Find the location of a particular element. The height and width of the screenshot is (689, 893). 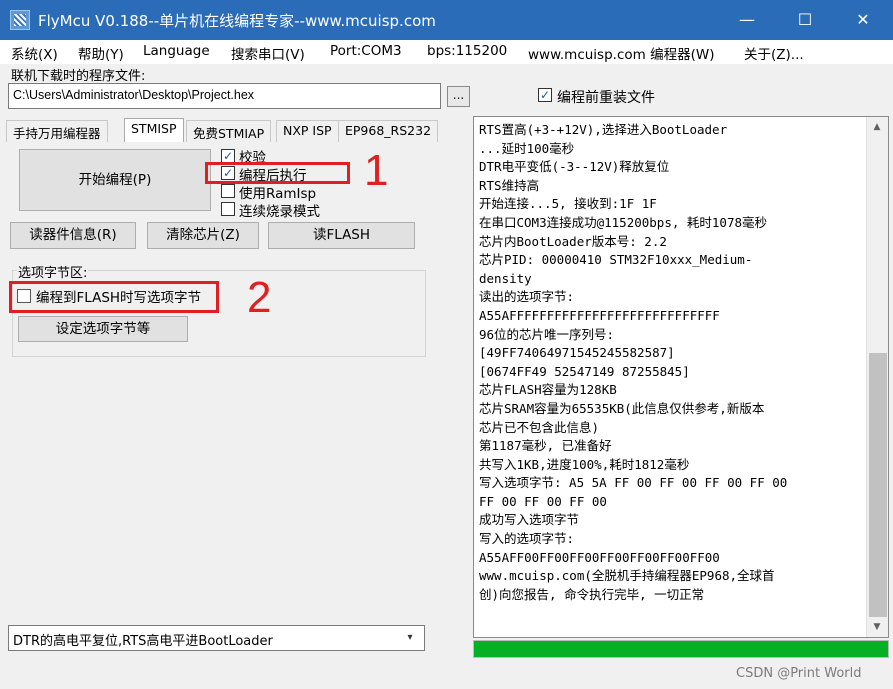

menu-port: Port:COM3 is located at coordinates (366, 51).